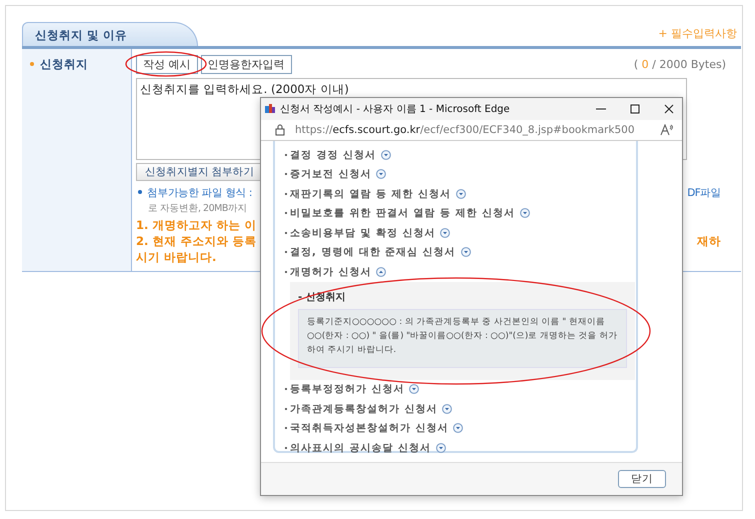  What do you see at coordinates (331, 271) in the screenshot?
I see `form-list-item: 개명허가 신청서` at bounding box center [331, 271].